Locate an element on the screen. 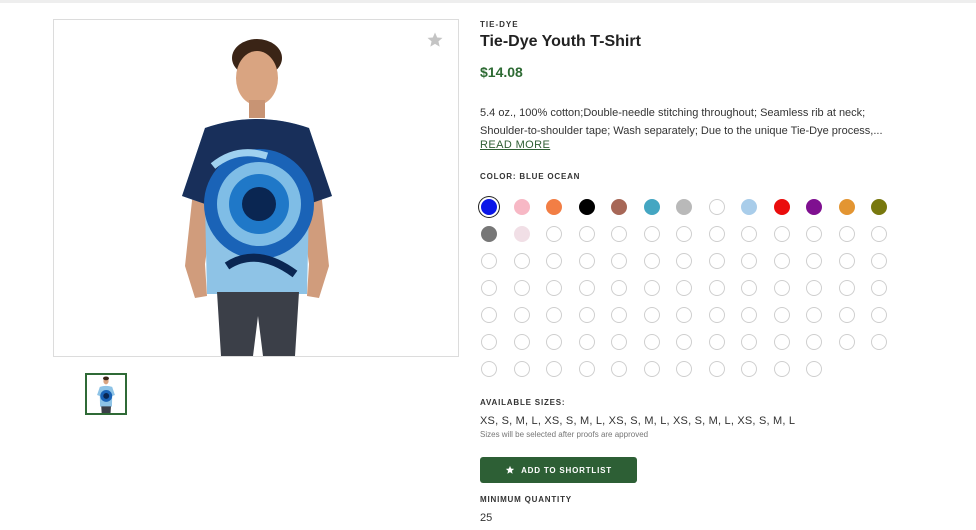  brand-label: TIE-DYE is located at coordinates (499, 24).